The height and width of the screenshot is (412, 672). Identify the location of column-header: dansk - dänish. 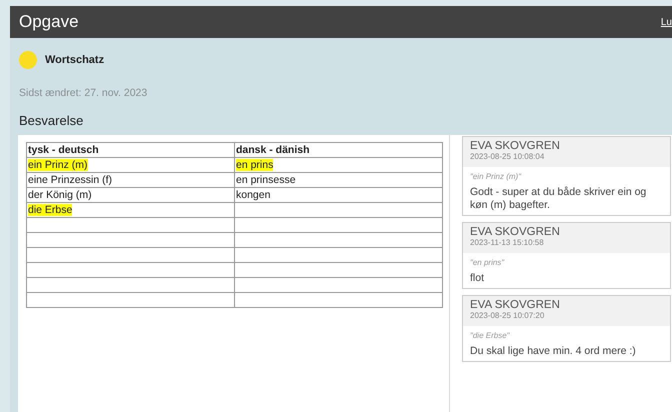
(338, 150).